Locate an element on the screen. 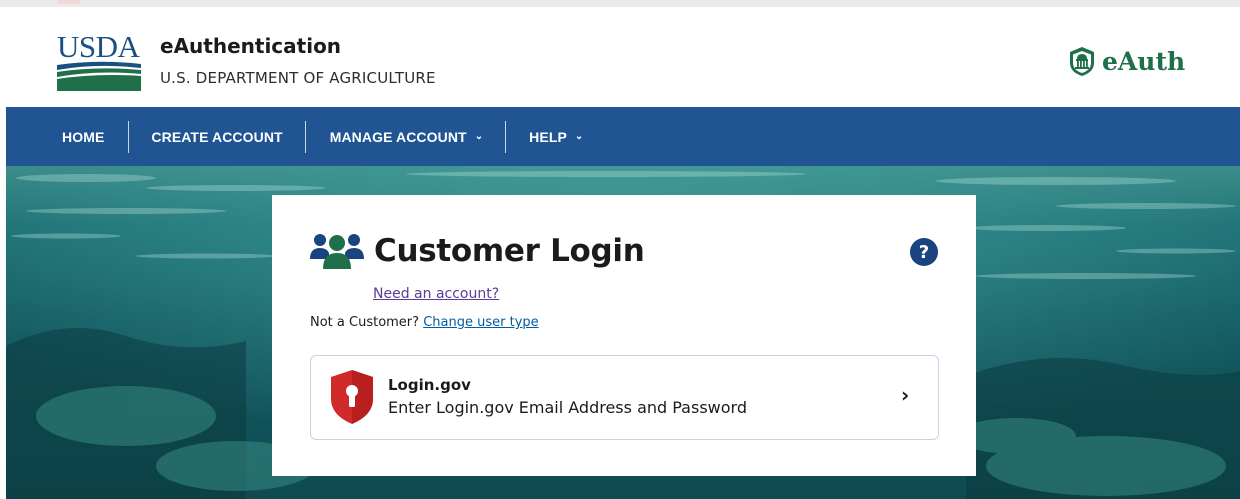  not-customer-line: Not a Customer? Change user type is located at coordinates (424, 322).